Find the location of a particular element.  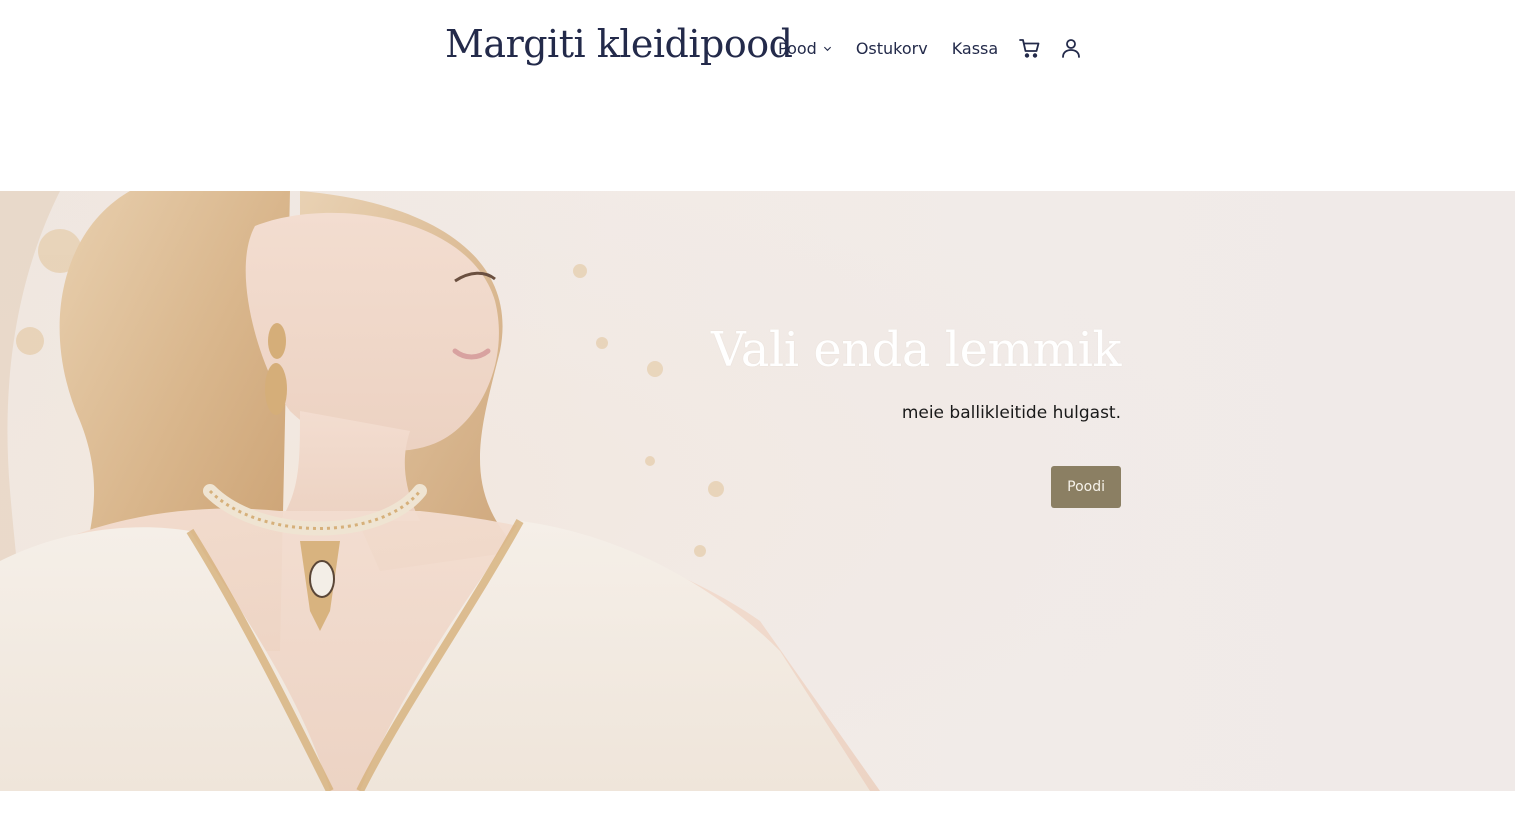

nav-item-shop: Pood is located at coordinates (805, 48).